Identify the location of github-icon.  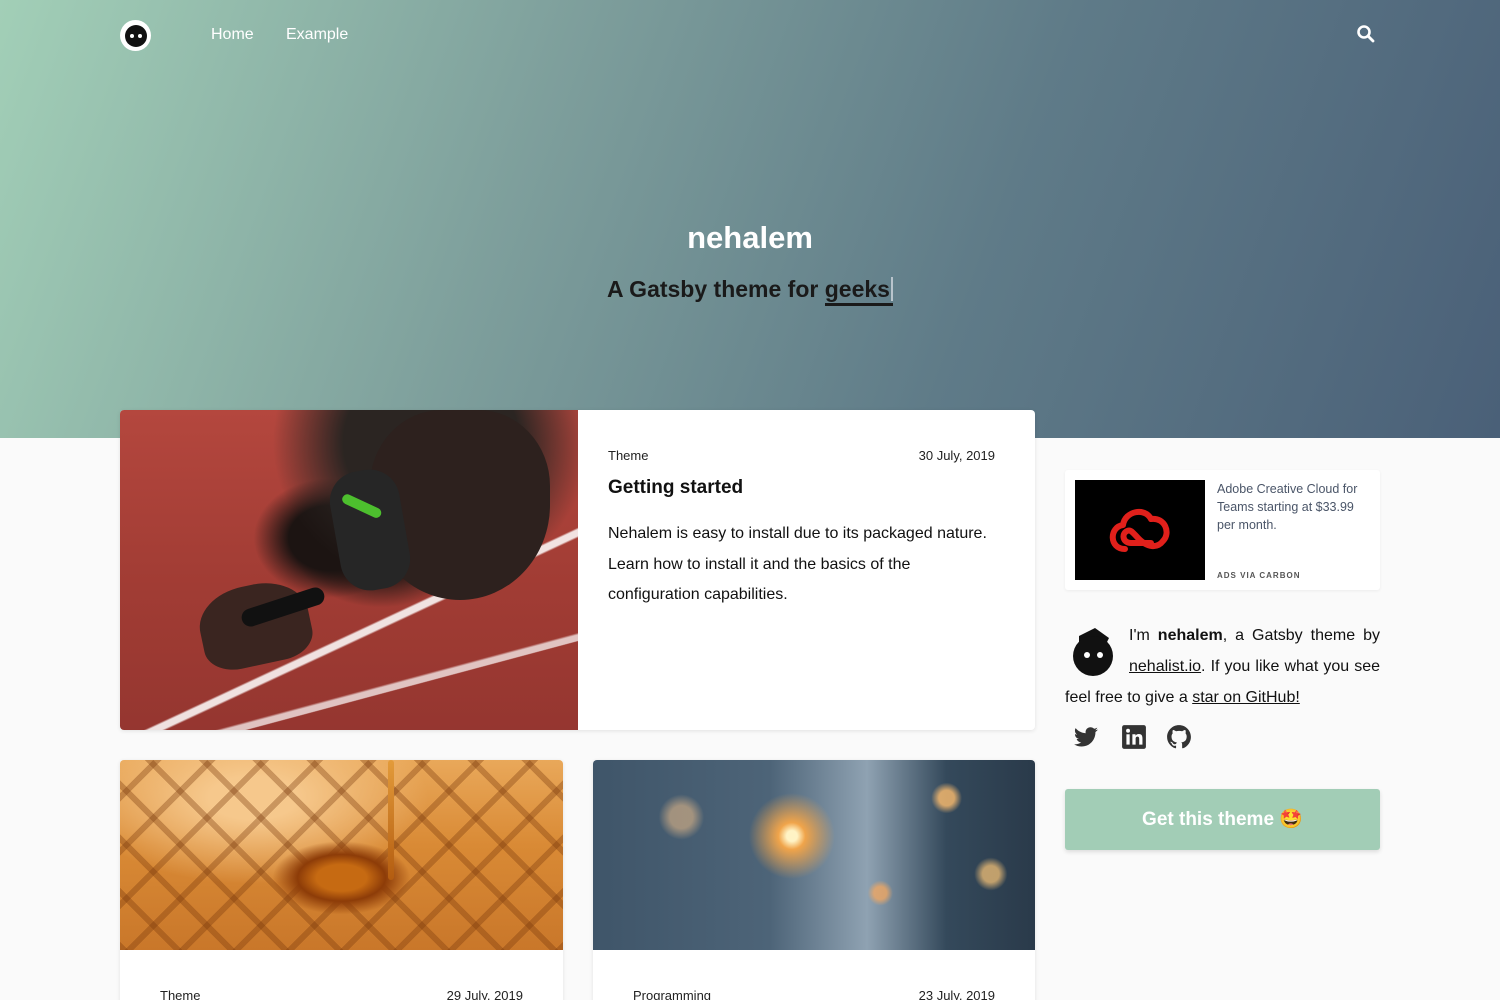
(1179, 737).